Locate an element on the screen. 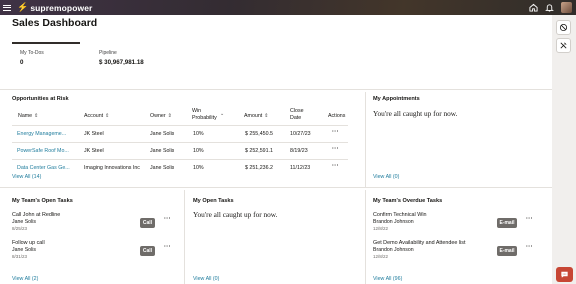 The image size is (576, 284). col-win-header: Win Probability ⌄ is located at coordinates (212, 114).